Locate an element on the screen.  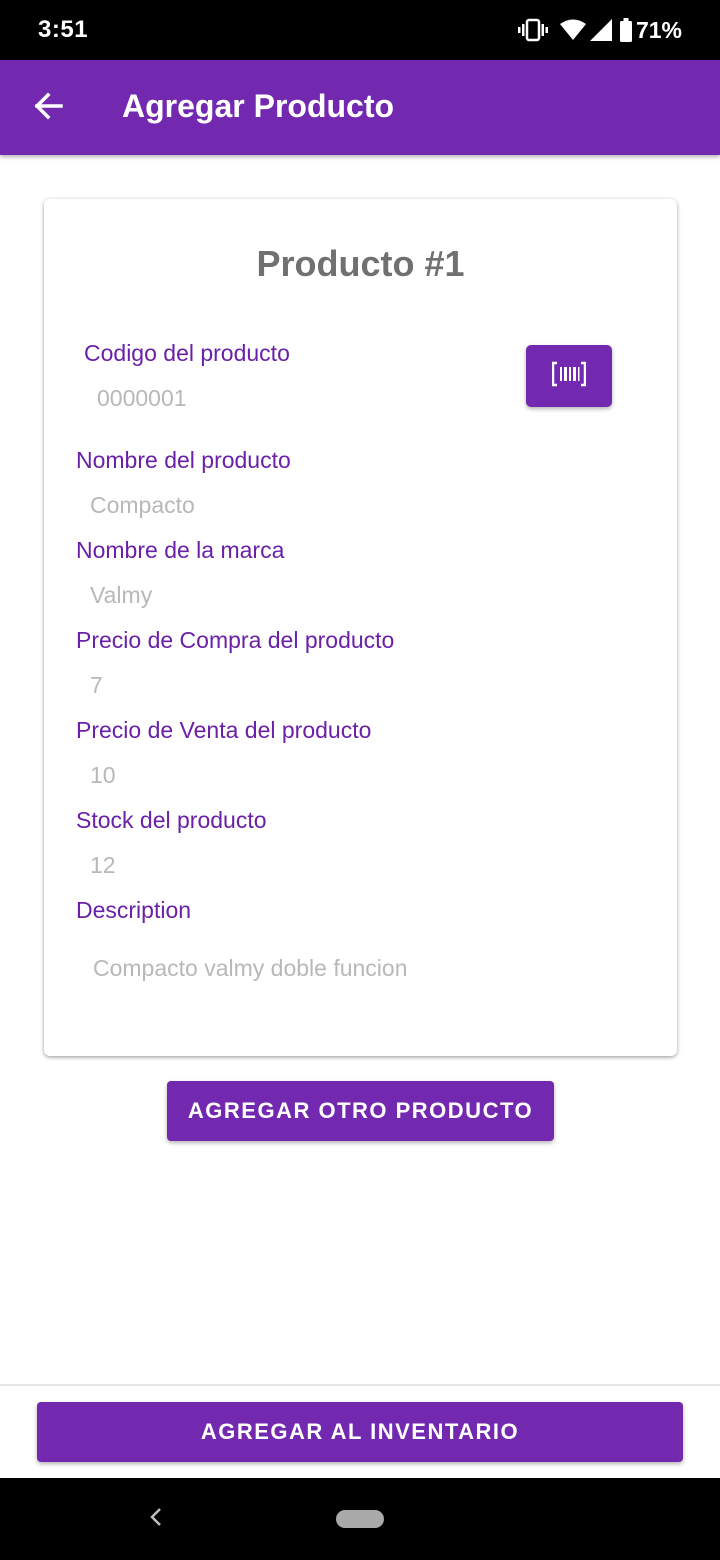
arrow-back-icon is located at coordinates (48, 108).